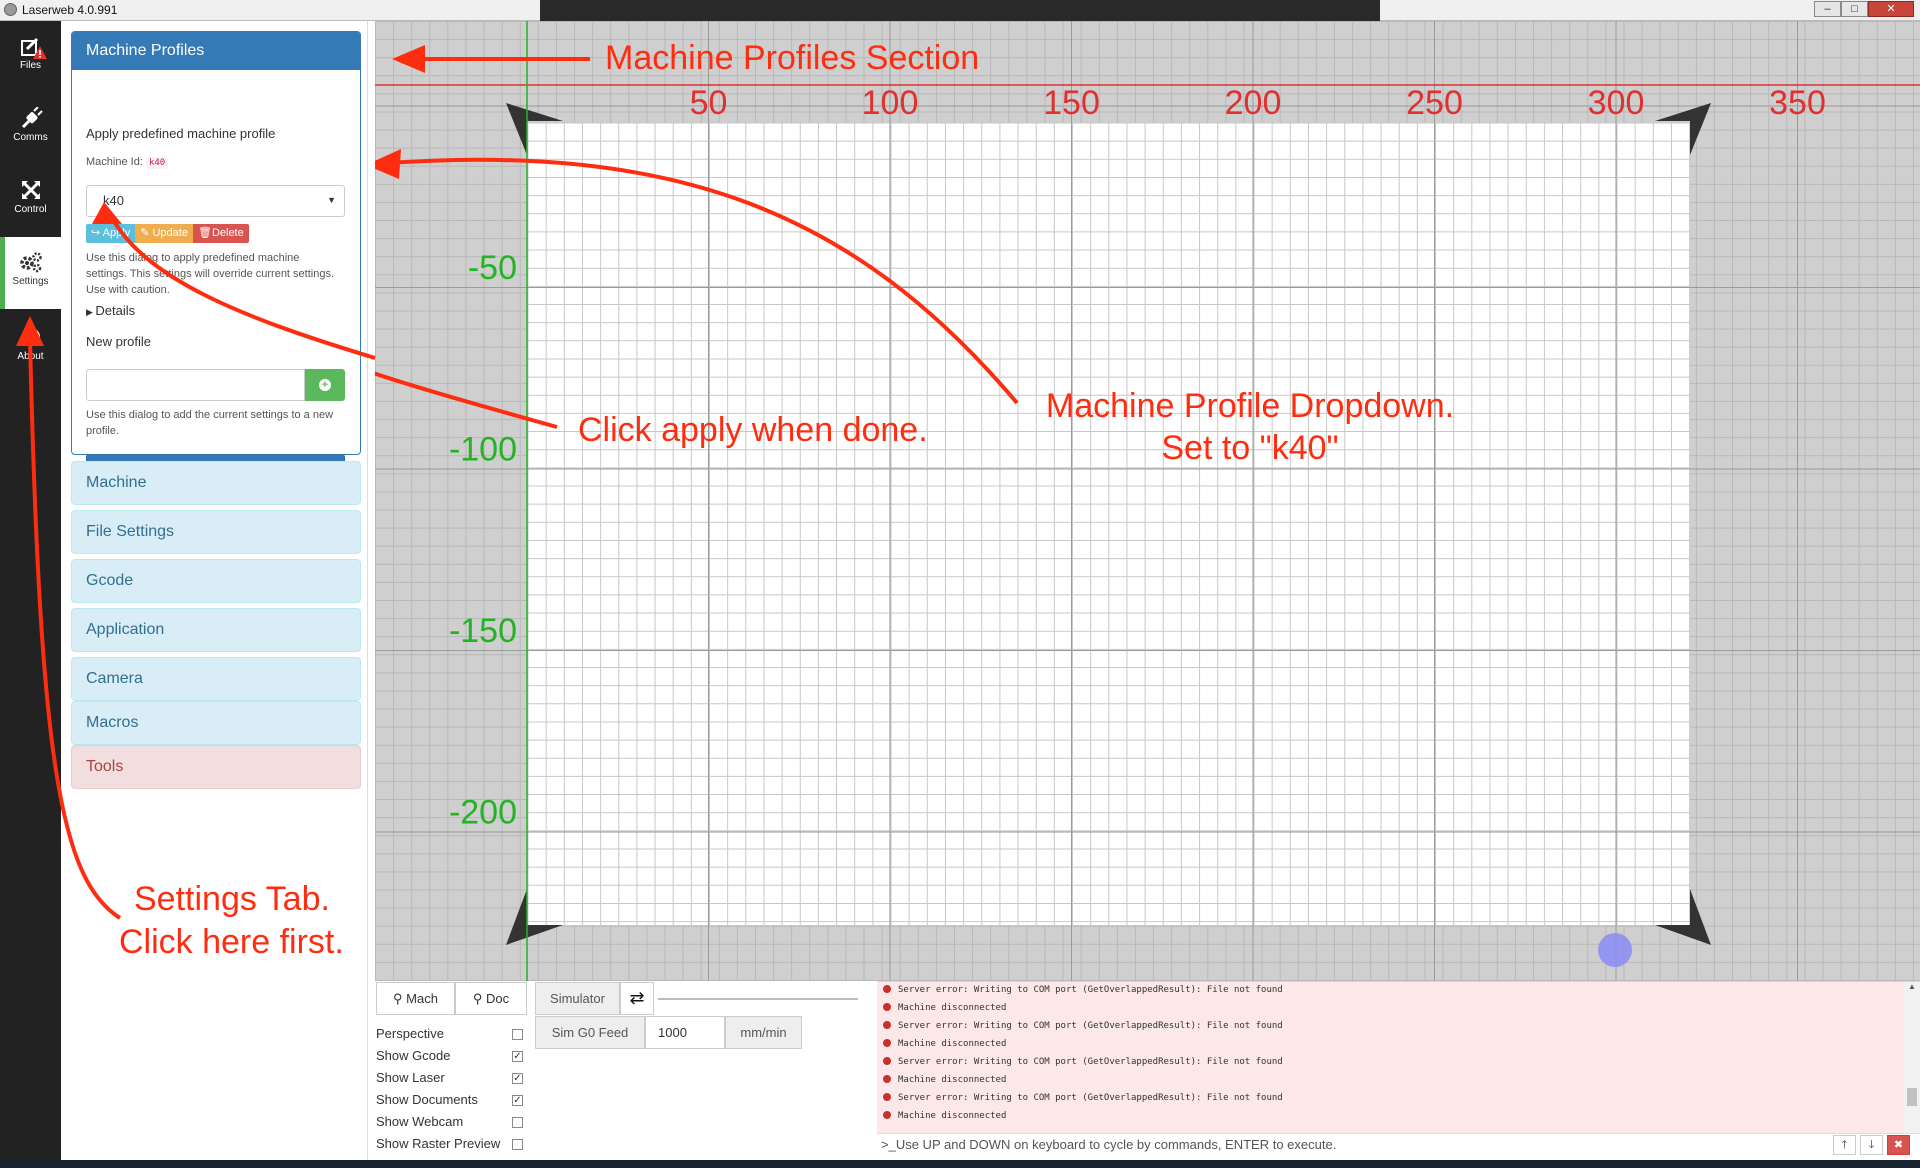  I want to click on question-icon: ?, so click(30, 337).